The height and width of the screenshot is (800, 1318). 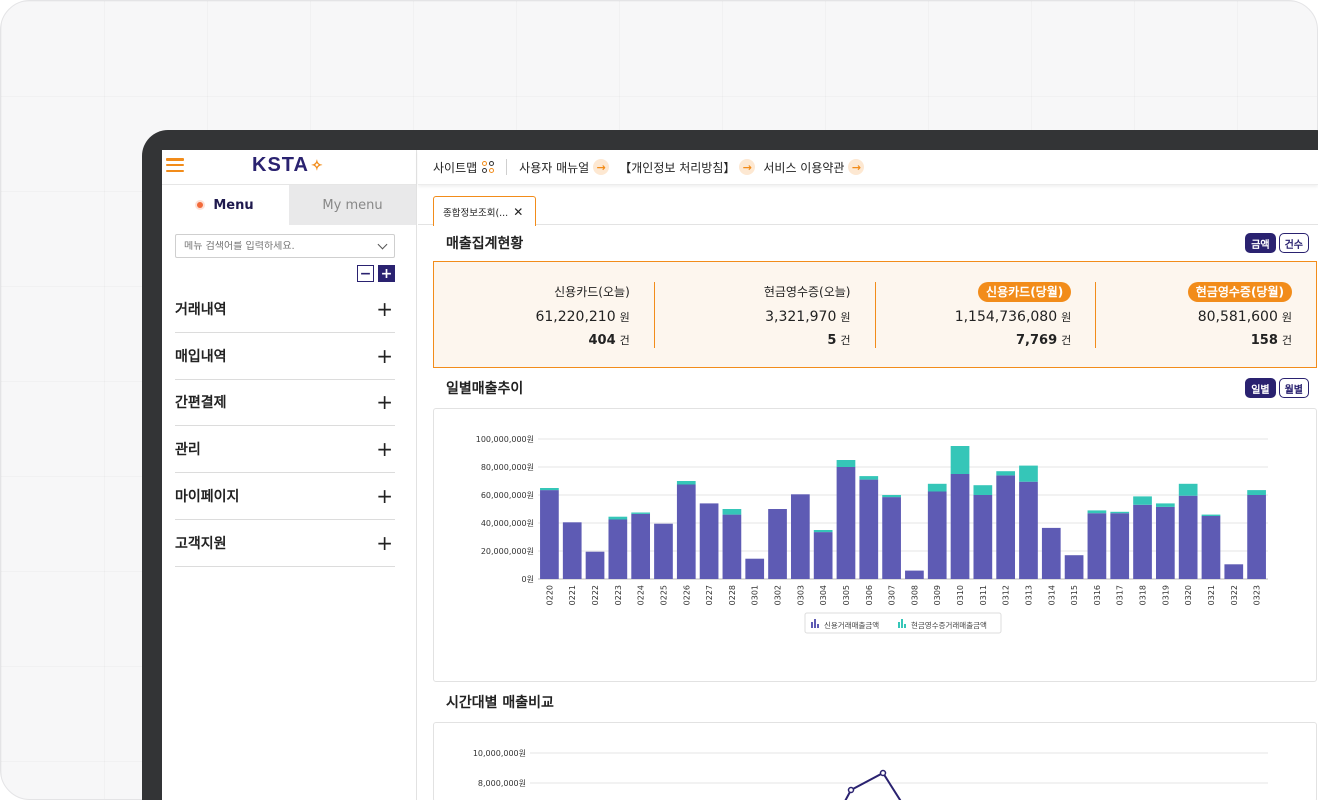 I want to click on summary-toggle: 금액 건수, so click(x=1277, y=243).